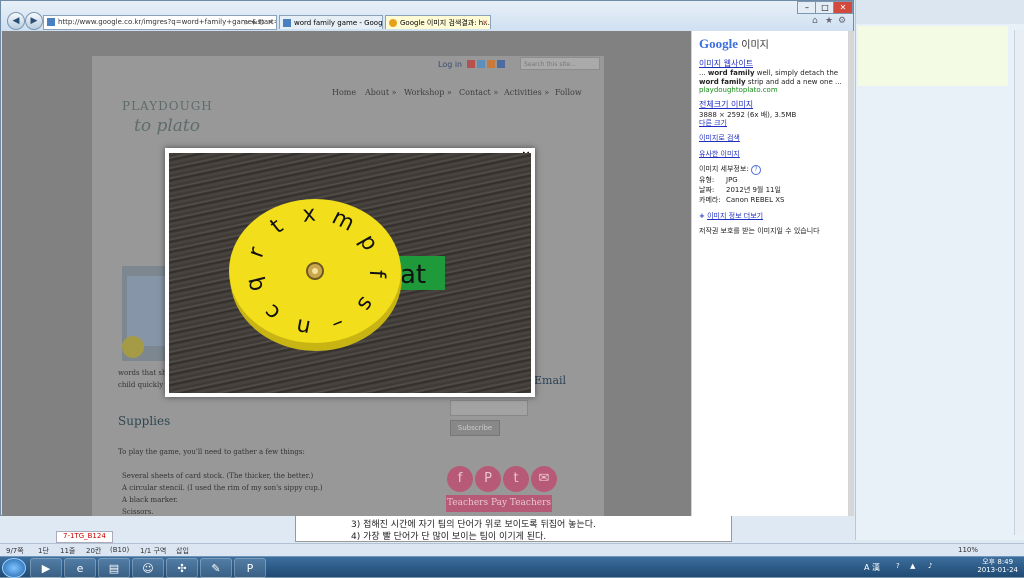  What do you see at coordinates (413, 275) in the screenshot?
I see `strip-text: at` at bounding box center [413, 275].